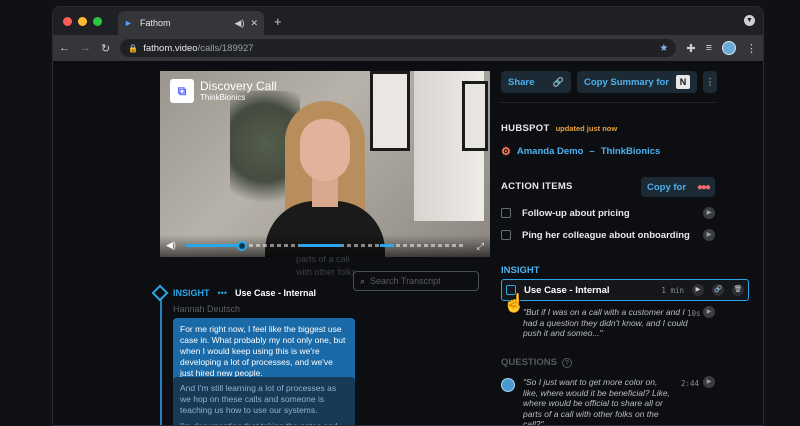 This screenshot has height=426, width=800. What do you see at coordinates (170, 48) in the screenshot?
I see `url-host: fathom.video` at bounding box center [170, 48].